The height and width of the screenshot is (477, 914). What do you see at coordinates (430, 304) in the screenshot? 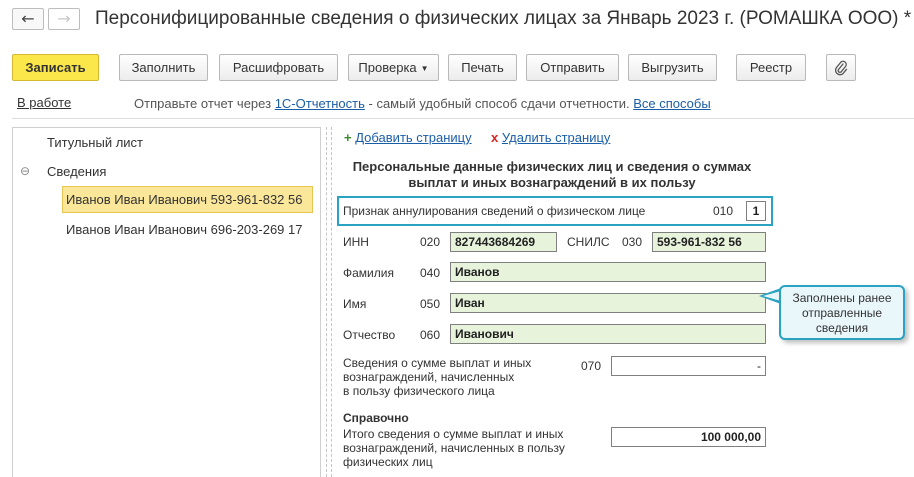
I see `name-code: 050` at bounding box center [430, 304].